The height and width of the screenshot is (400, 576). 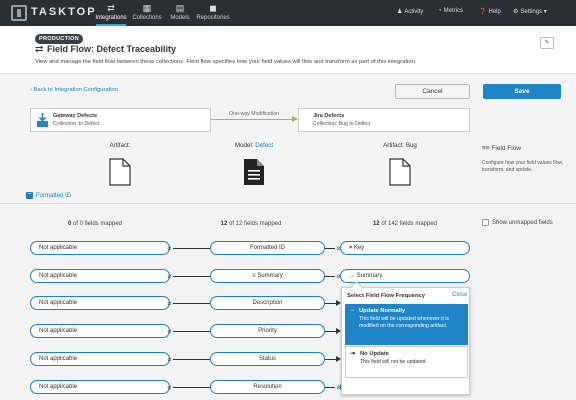 I want to click on model-field-icon: ≡, so click(x=254, y=276).